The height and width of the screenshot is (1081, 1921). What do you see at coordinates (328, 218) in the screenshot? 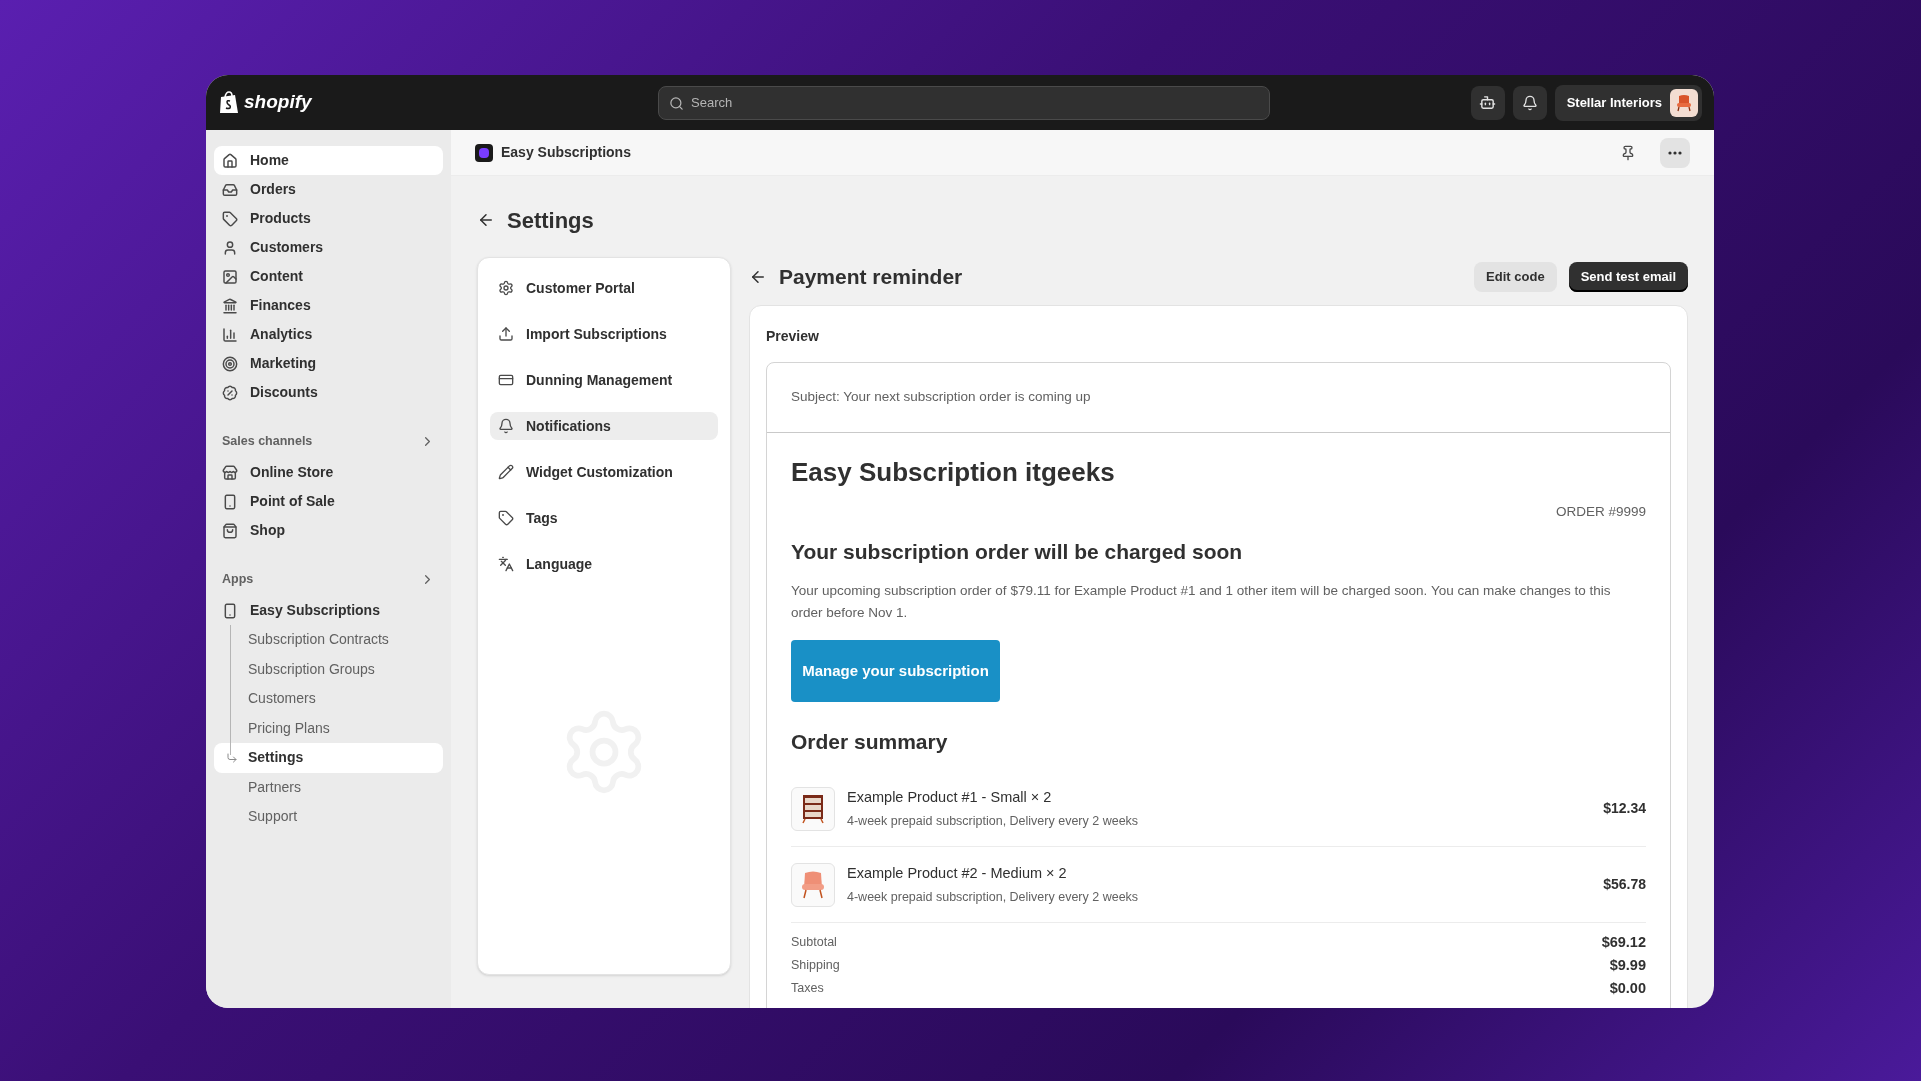
I see `sidebar-item: Products` at bounding box center [328, 218].